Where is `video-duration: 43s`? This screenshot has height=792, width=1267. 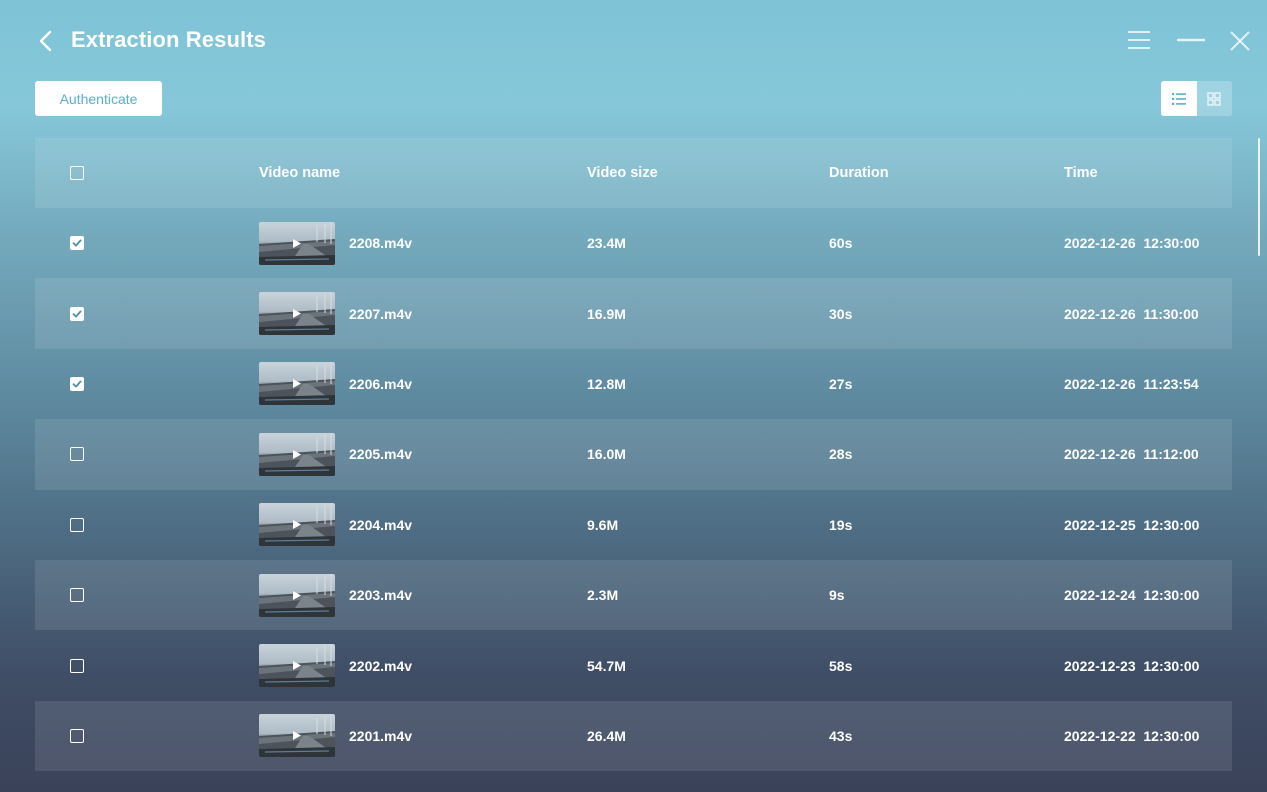
video-duration: 43s is located at coordinates (841, 735).